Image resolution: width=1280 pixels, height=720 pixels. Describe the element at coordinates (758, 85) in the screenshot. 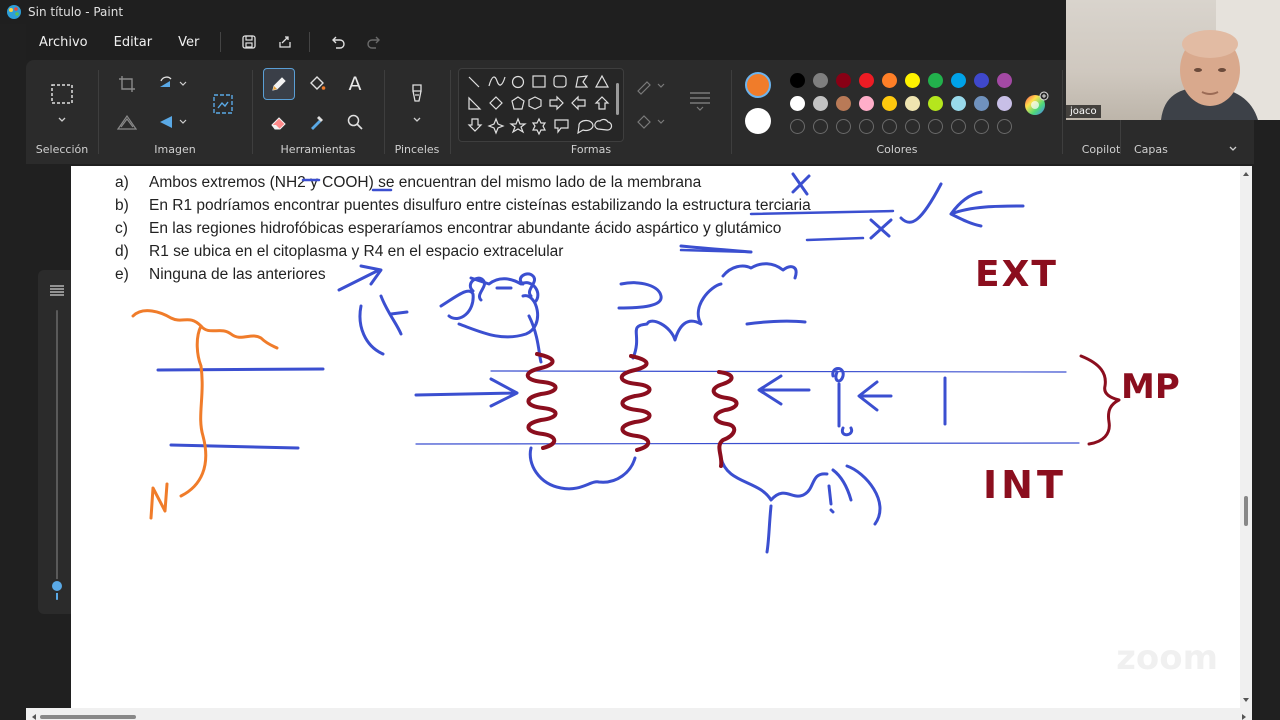

I see `primary-color` at that location.